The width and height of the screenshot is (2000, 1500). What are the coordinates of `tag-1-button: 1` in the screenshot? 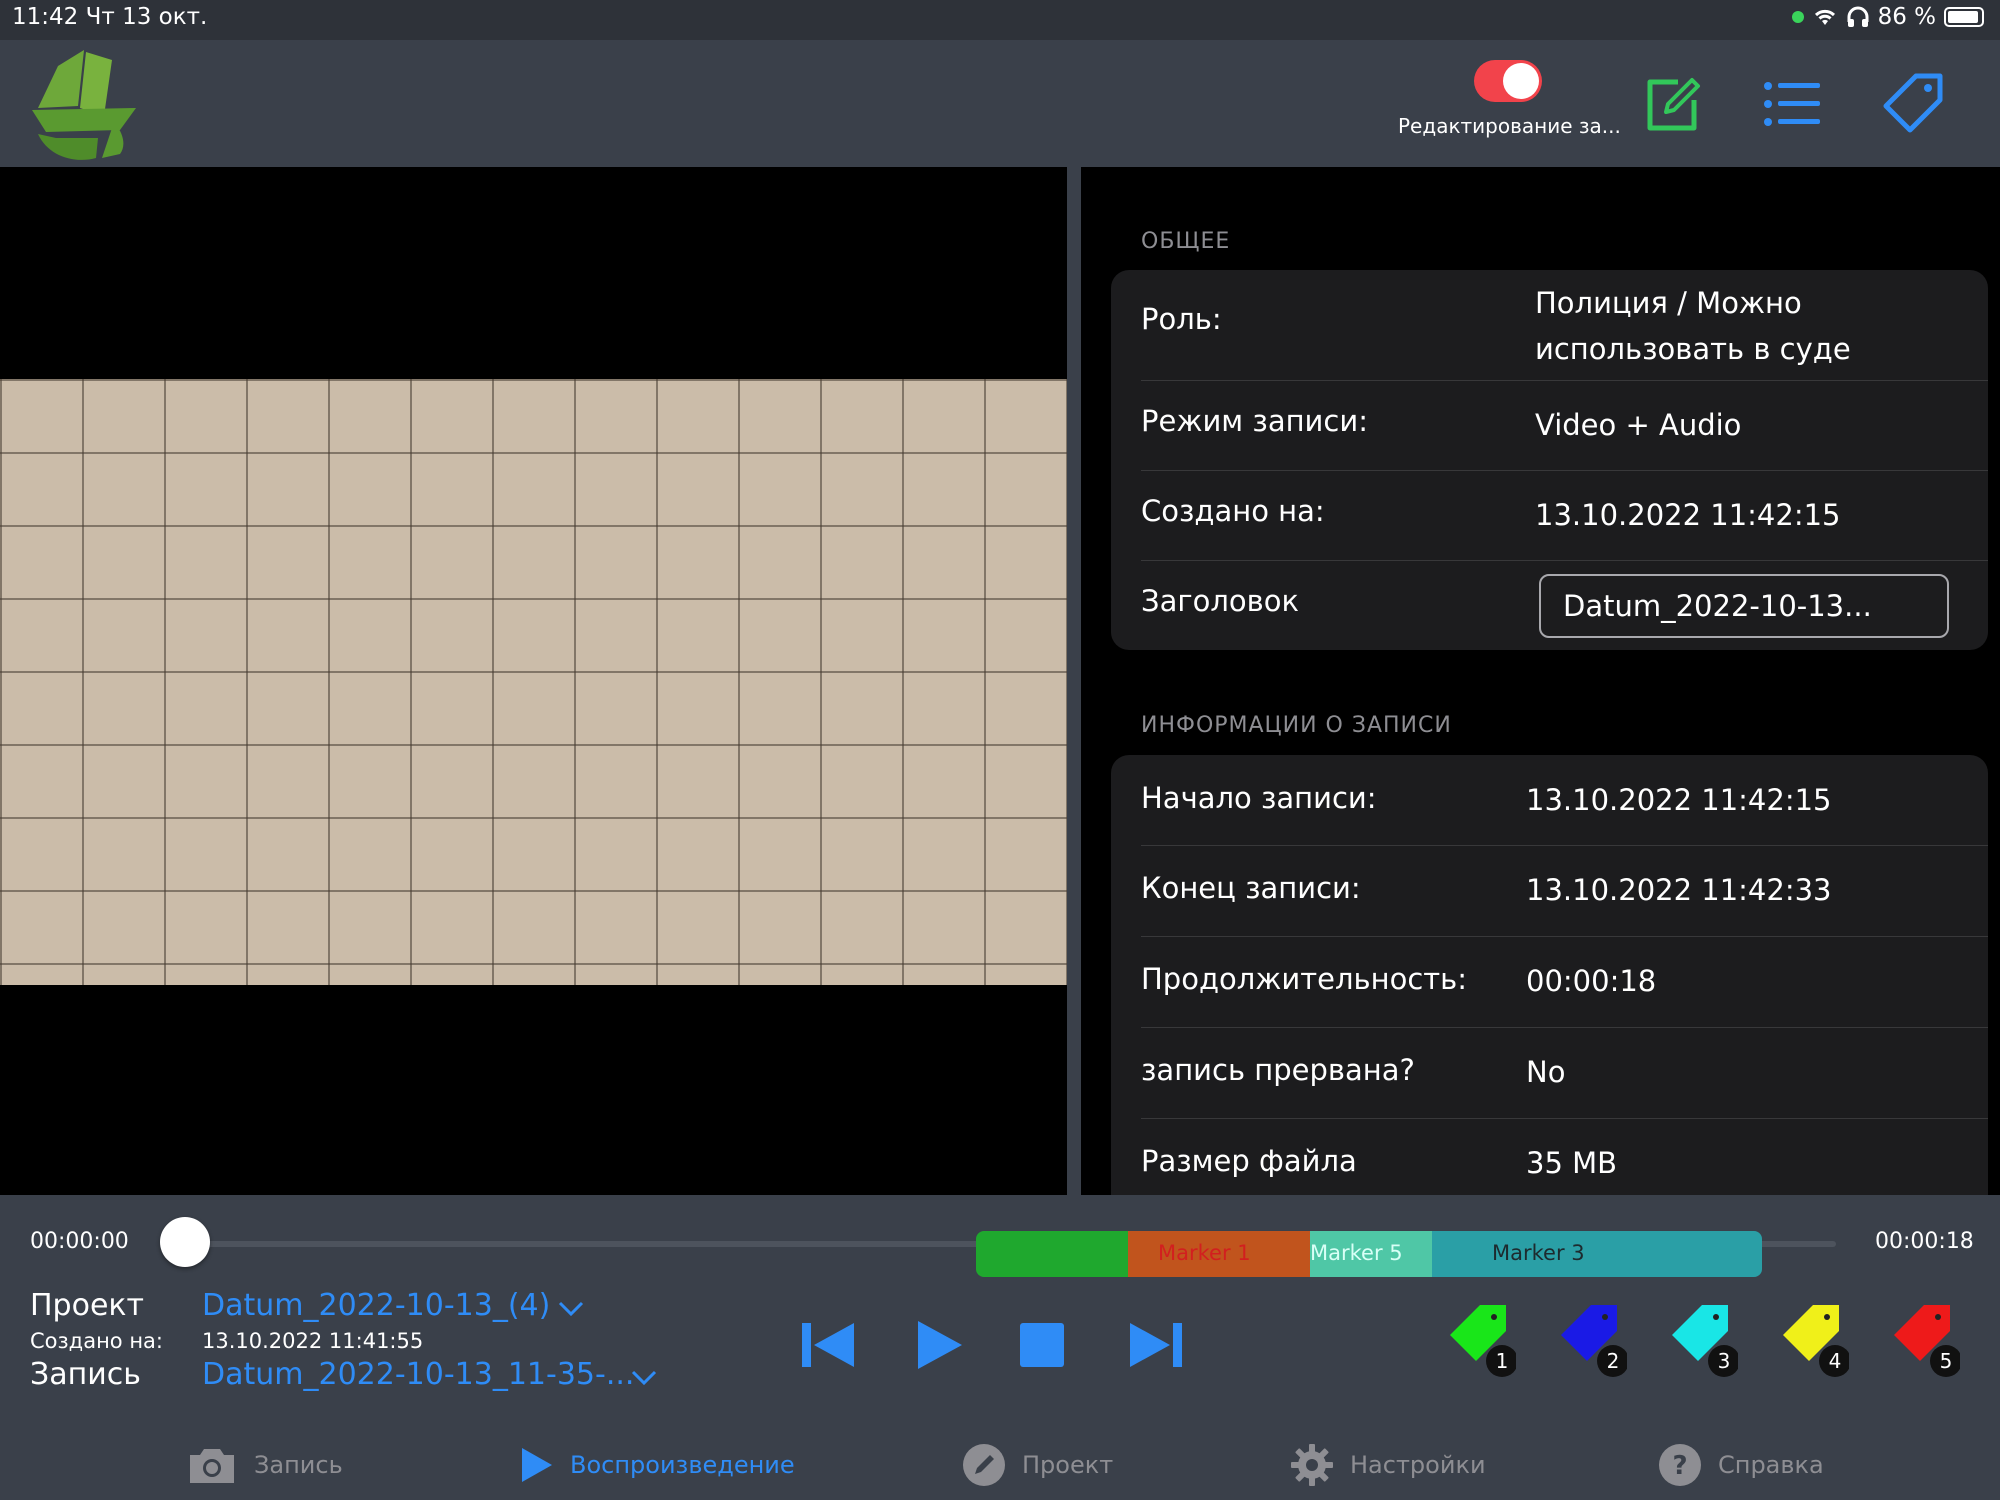 It's located at (1481, 1340).